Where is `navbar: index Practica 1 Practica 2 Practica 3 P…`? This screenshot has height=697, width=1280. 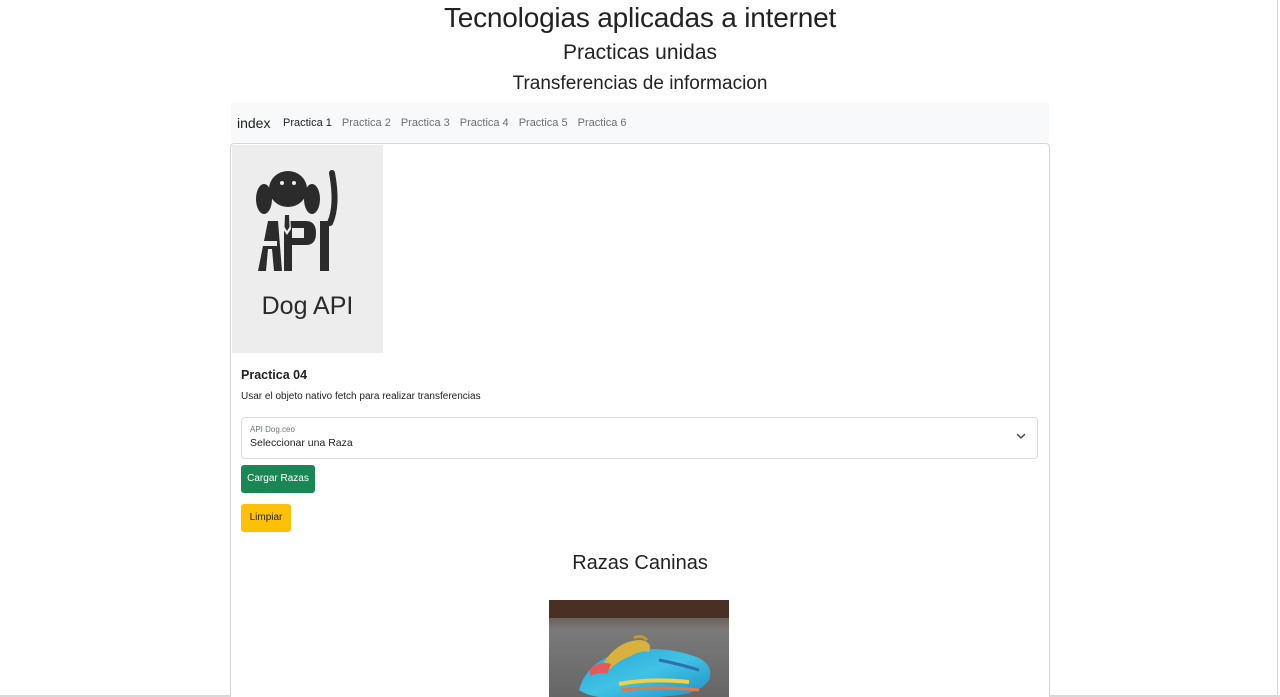
navbar: index Practica 1 Practica 2 Practica 3 P… is located at coordinates (640, 122).